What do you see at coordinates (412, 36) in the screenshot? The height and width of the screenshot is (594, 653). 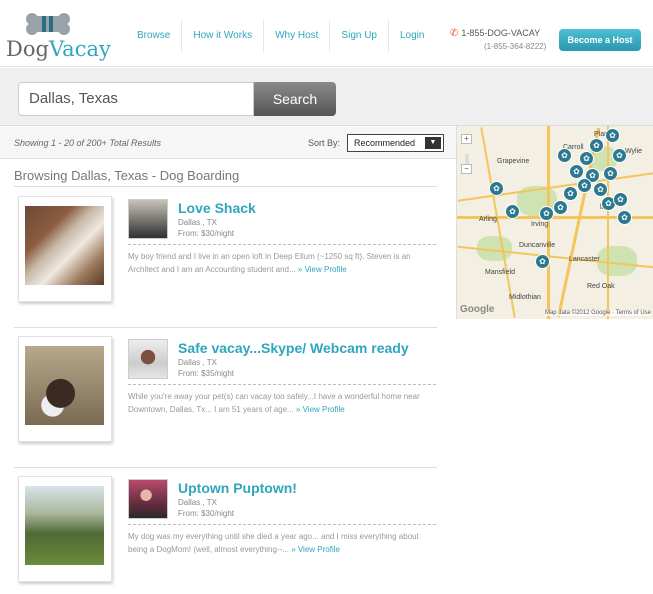 I see `nav-login: Login` at bounding box center [412, 36].